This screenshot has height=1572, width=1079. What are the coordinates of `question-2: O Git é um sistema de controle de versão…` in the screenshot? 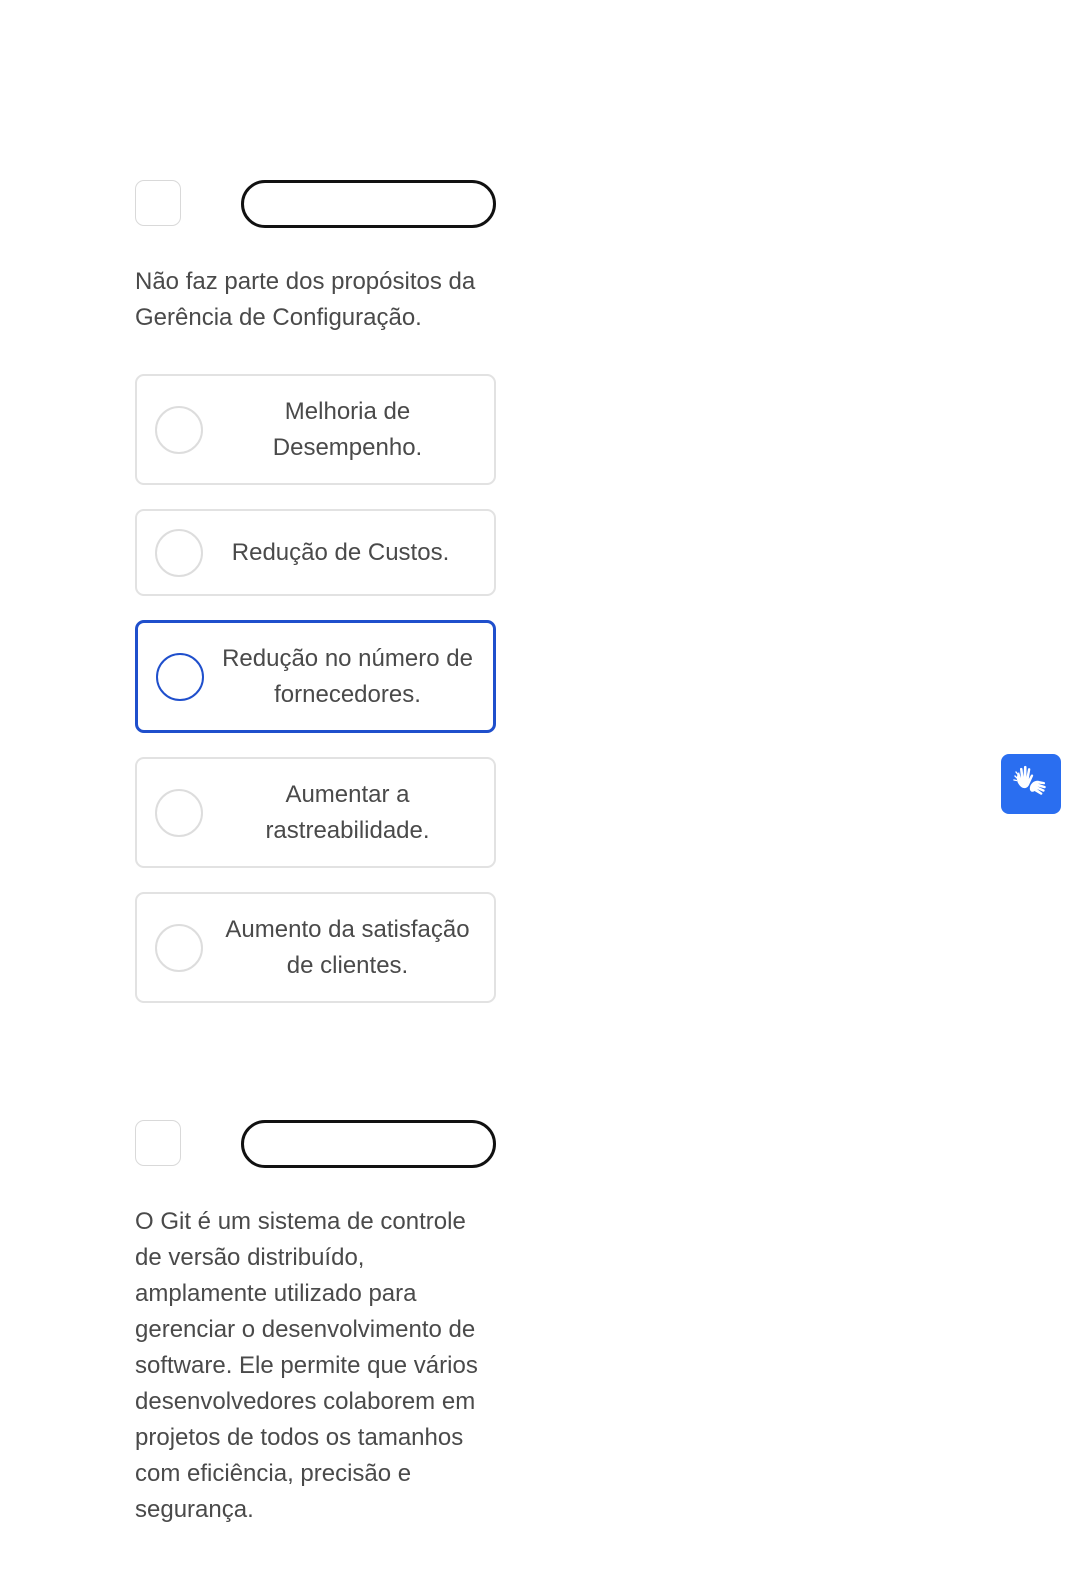 It's located at (315, 1324).